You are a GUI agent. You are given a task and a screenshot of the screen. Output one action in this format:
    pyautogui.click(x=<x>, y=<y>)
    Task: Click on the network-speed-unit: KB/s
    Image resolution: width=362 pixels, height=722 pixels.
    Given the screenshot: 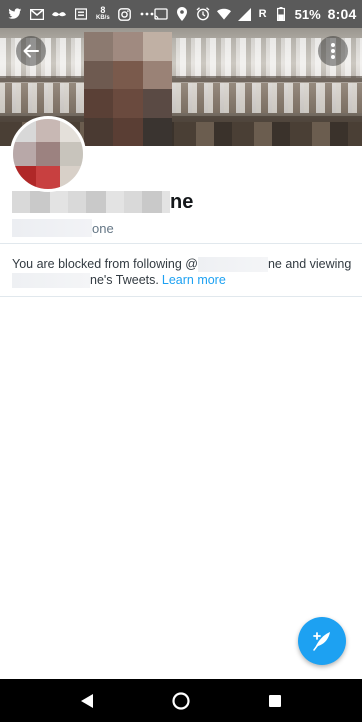 What is the action you would take?
    pyautogui.click(x=103, y=18)
    